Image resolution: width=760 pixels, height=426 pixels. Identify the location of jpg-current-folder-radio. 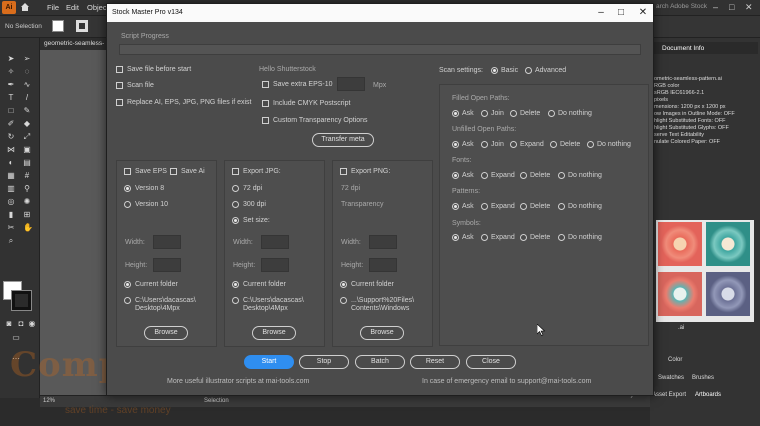
(235, 284).